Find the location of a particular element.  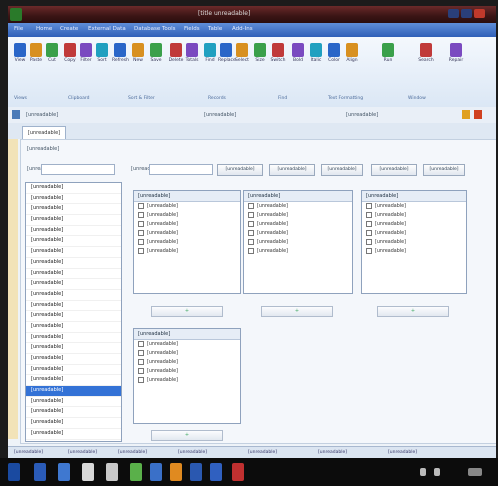

start-icon is located at coordinates (14, 472).